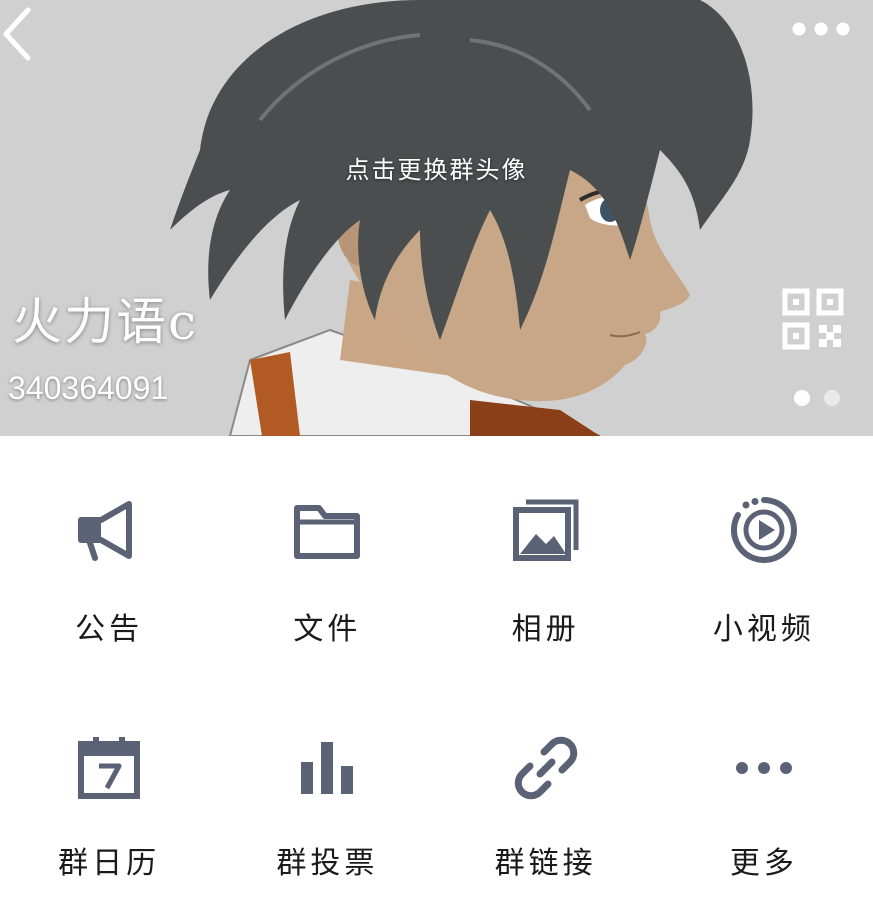 This screenshot has height=900, width=873. I want to click on folder-icon, so click(327, 532).